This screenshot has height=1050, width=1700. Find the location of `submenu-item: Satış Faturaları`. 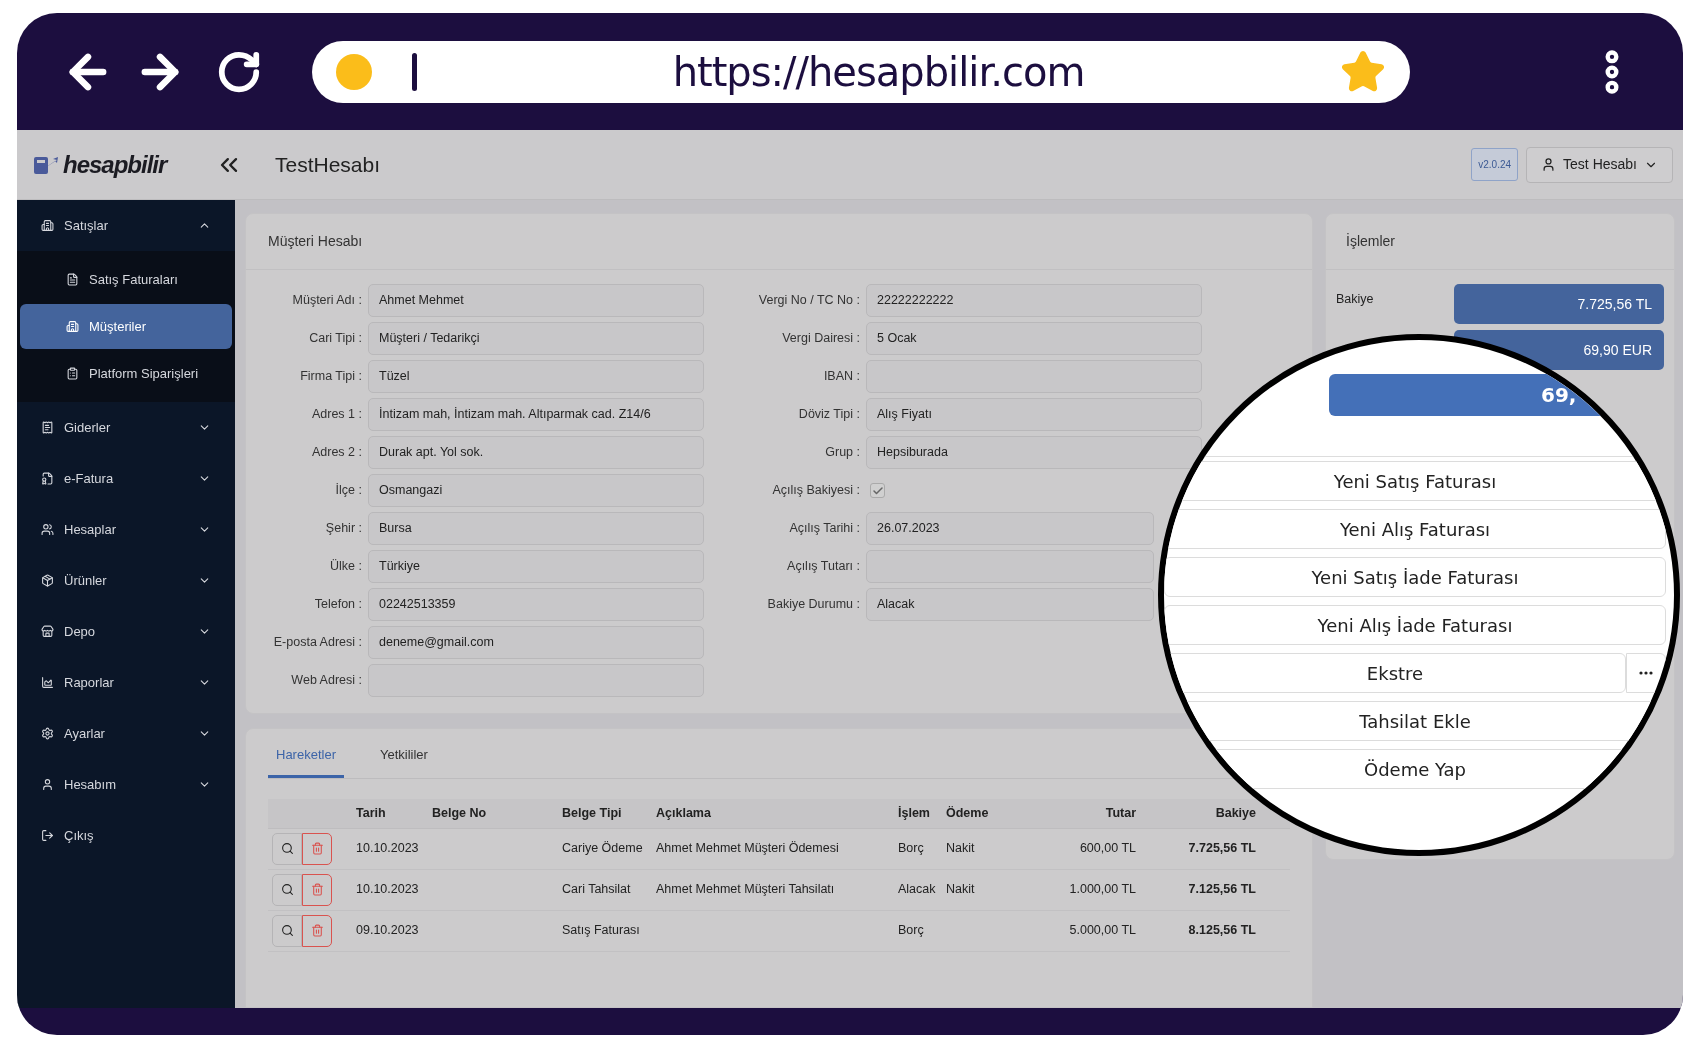

submenu-item: Satış Faturaları is located at coordinates (126, 279).